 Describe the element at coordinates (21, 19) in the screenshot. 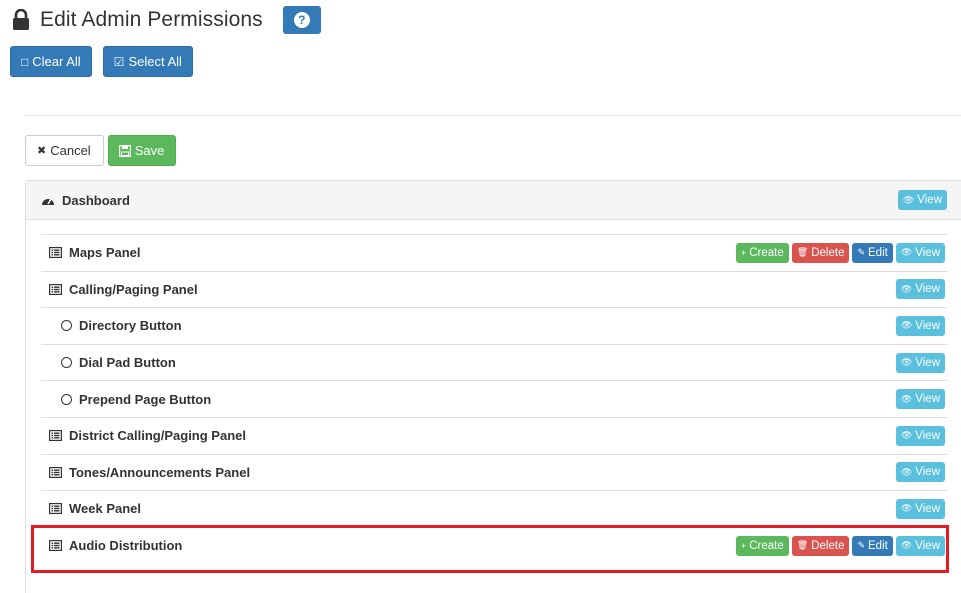

I see `lock-icon` at that location.